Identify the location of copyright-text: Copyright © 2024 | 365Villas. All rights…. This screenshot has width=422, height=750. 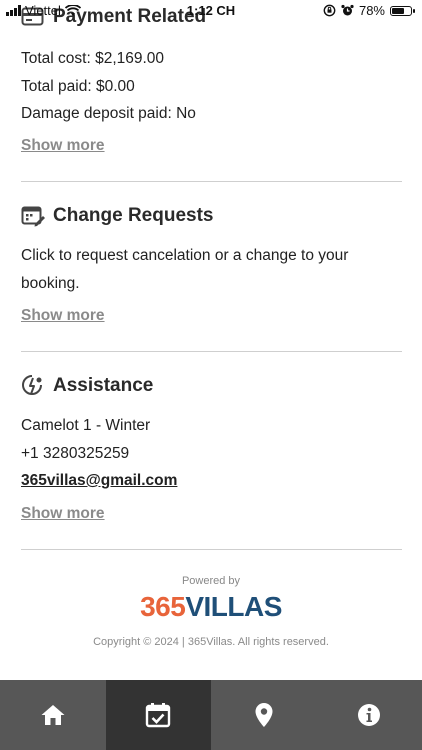
(211, 642).